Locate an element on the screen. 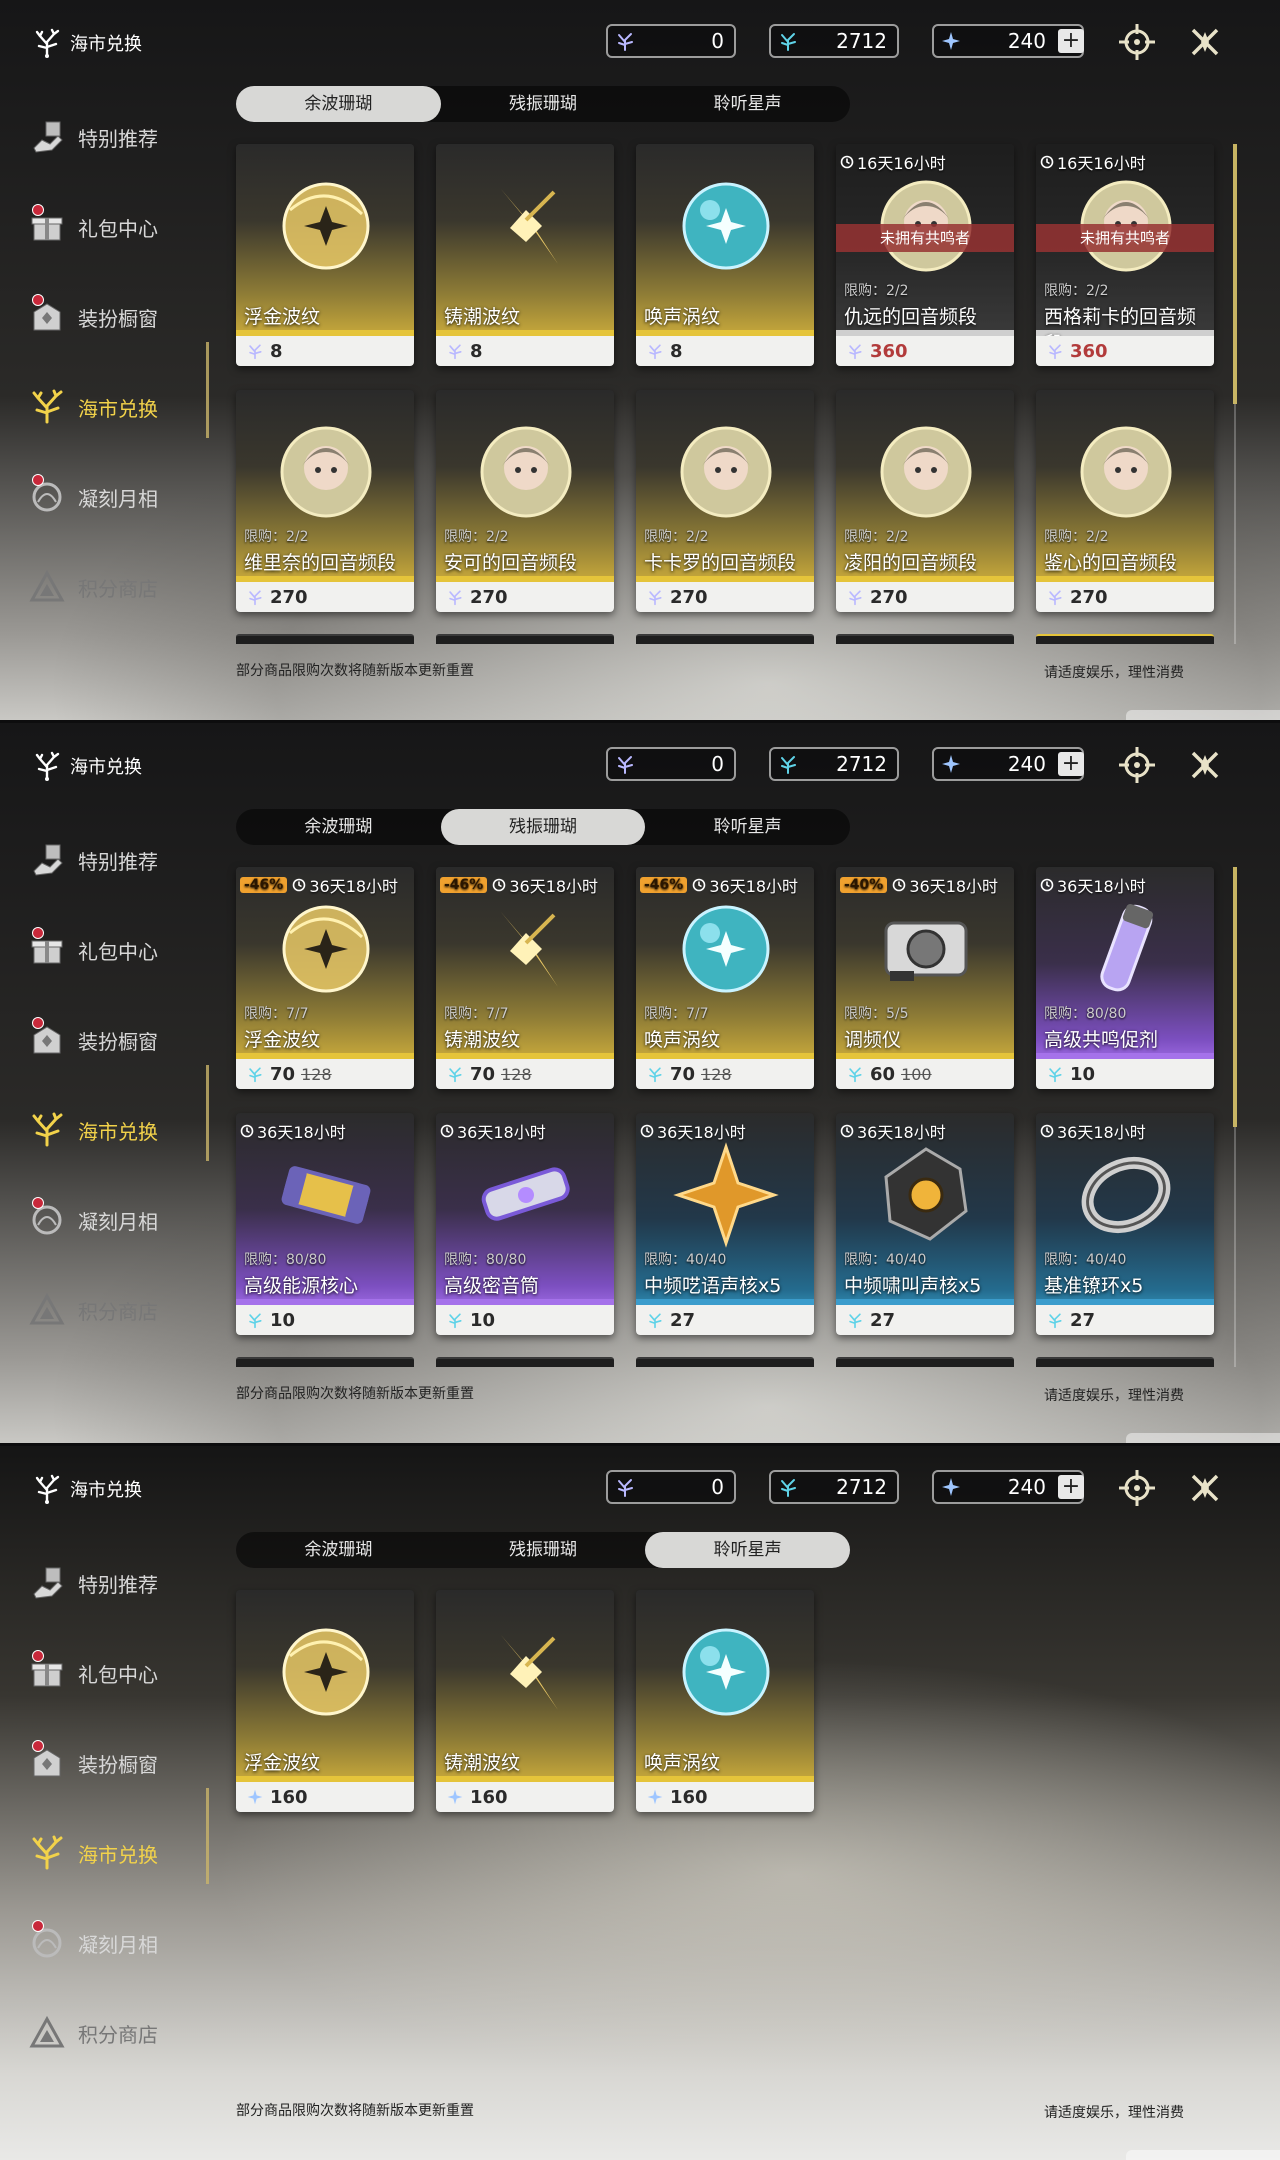 This screenshot has height=2160, width=1280. sidebar: 海市兑换 特别推荐礼包中心 装扮橱窗 海市兑换 凝刻月相 积分商店 is located at coordinates (105, 1083).